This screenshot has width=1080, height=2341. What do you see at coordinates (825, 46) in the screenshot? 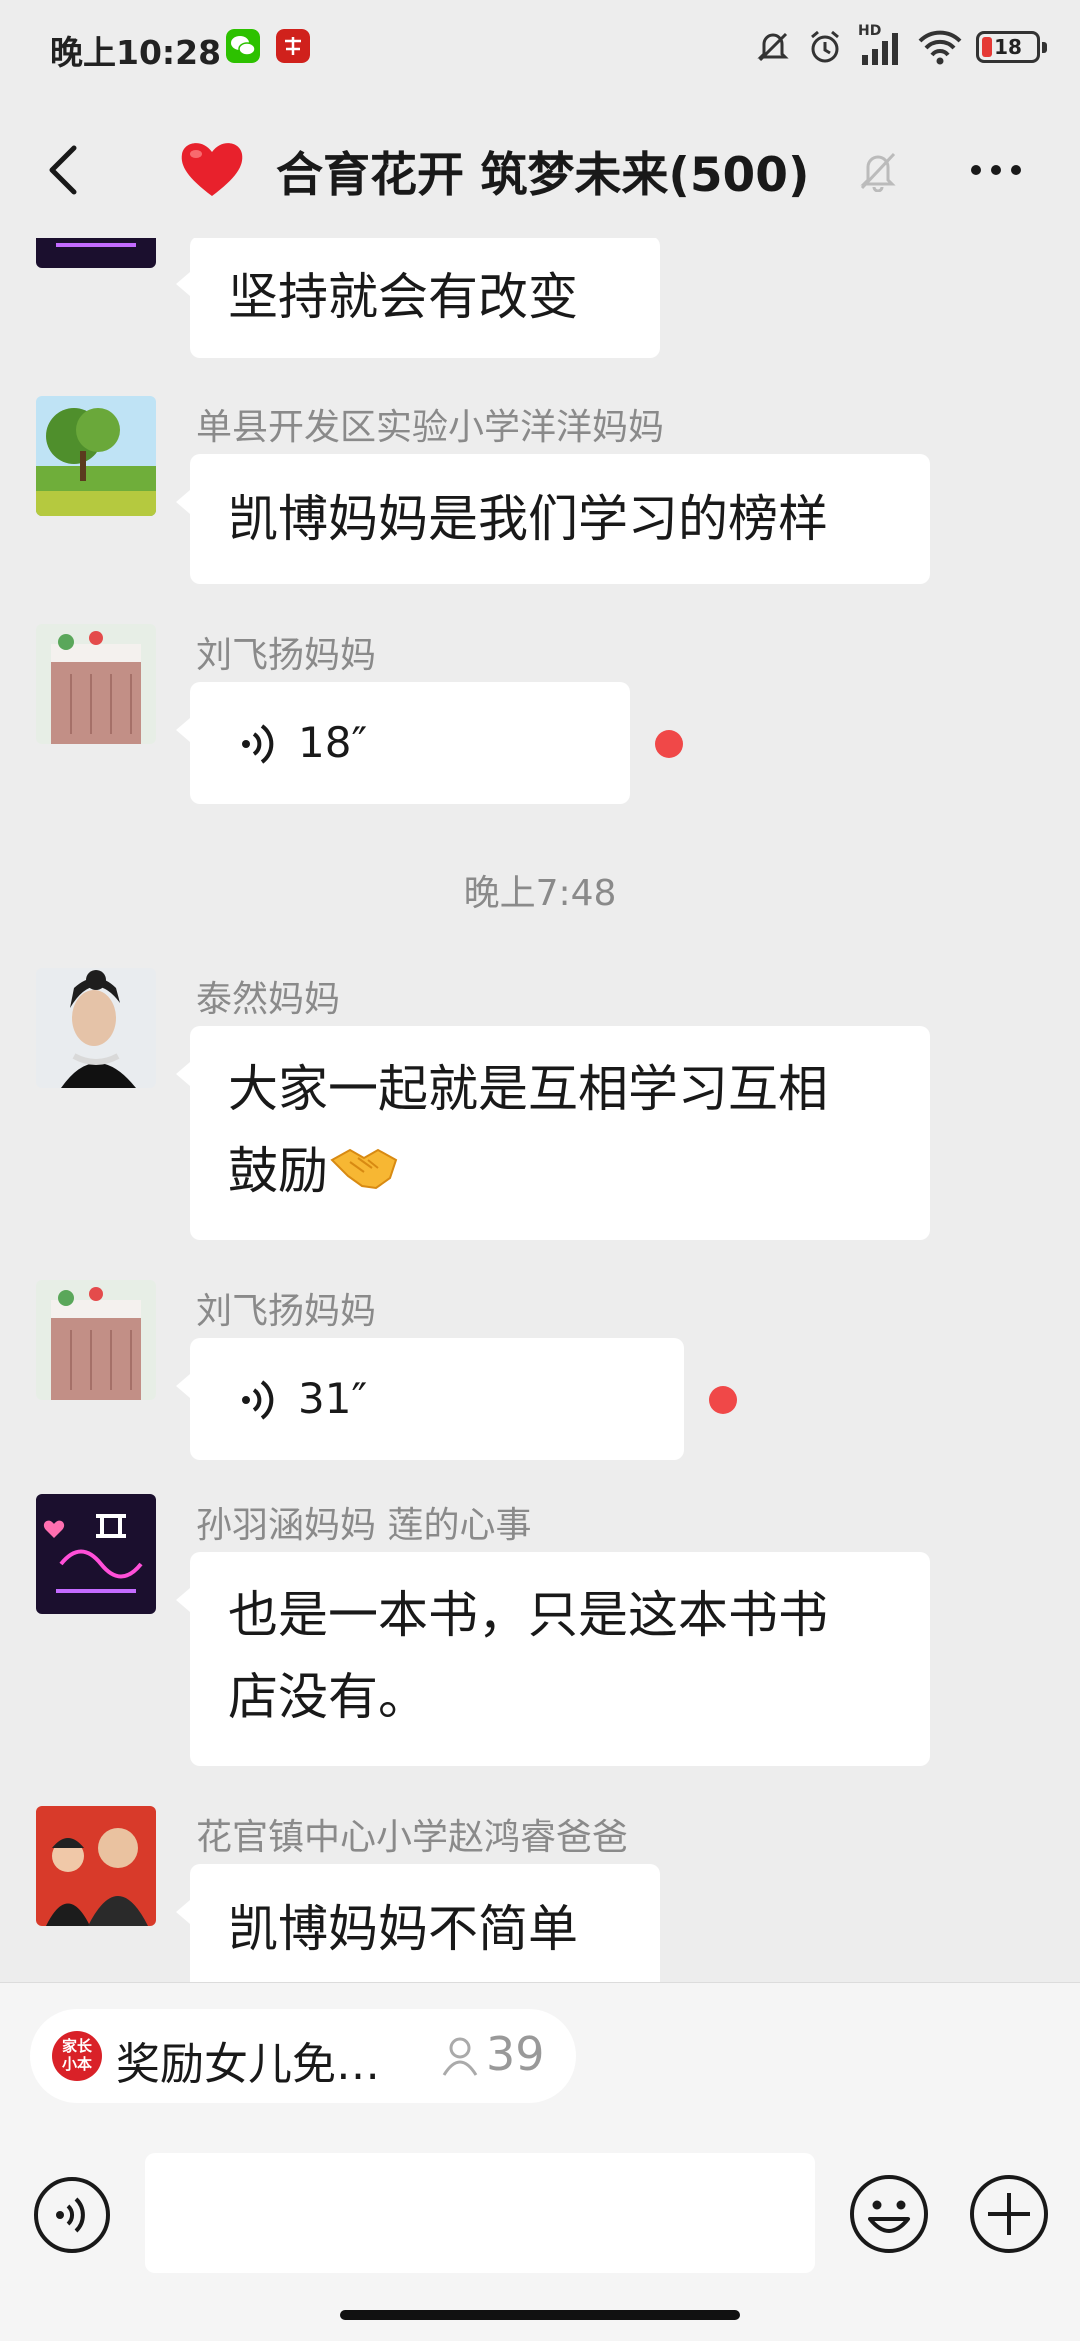
I see `alarm-icon` at bounding box center [825, 46].